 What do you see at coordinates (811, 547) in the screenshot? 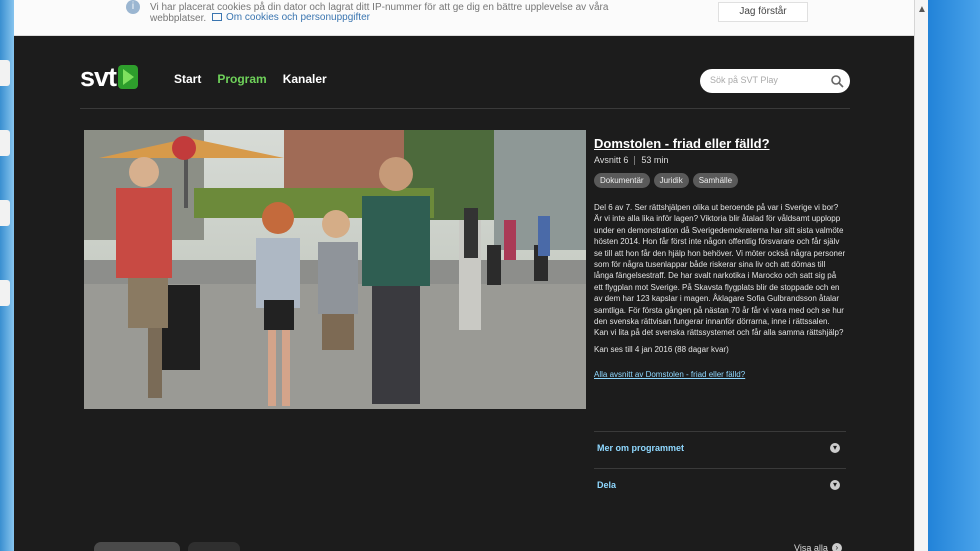
I see `show-all-label: Visa alla` at bounding box center [811, 547].